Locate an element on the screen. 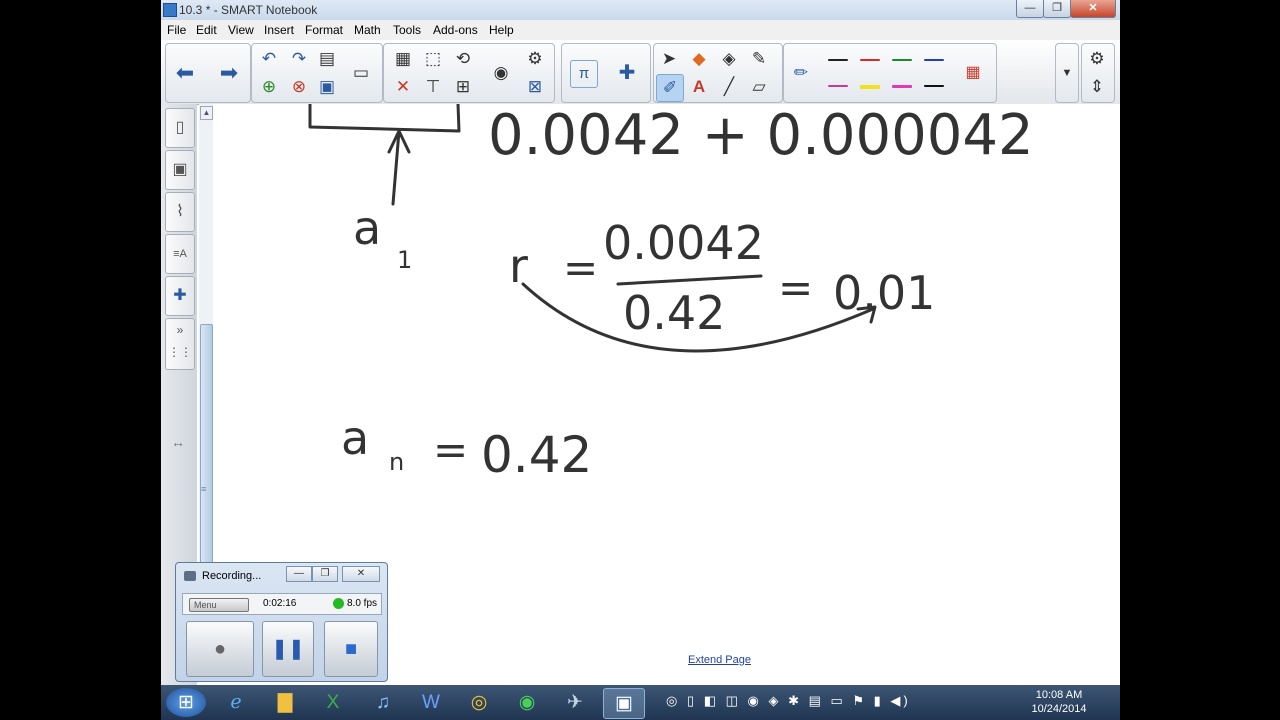 The width and height of the screenshot is (1280, 720). record-button: ● is located at coordinates (220, 649).